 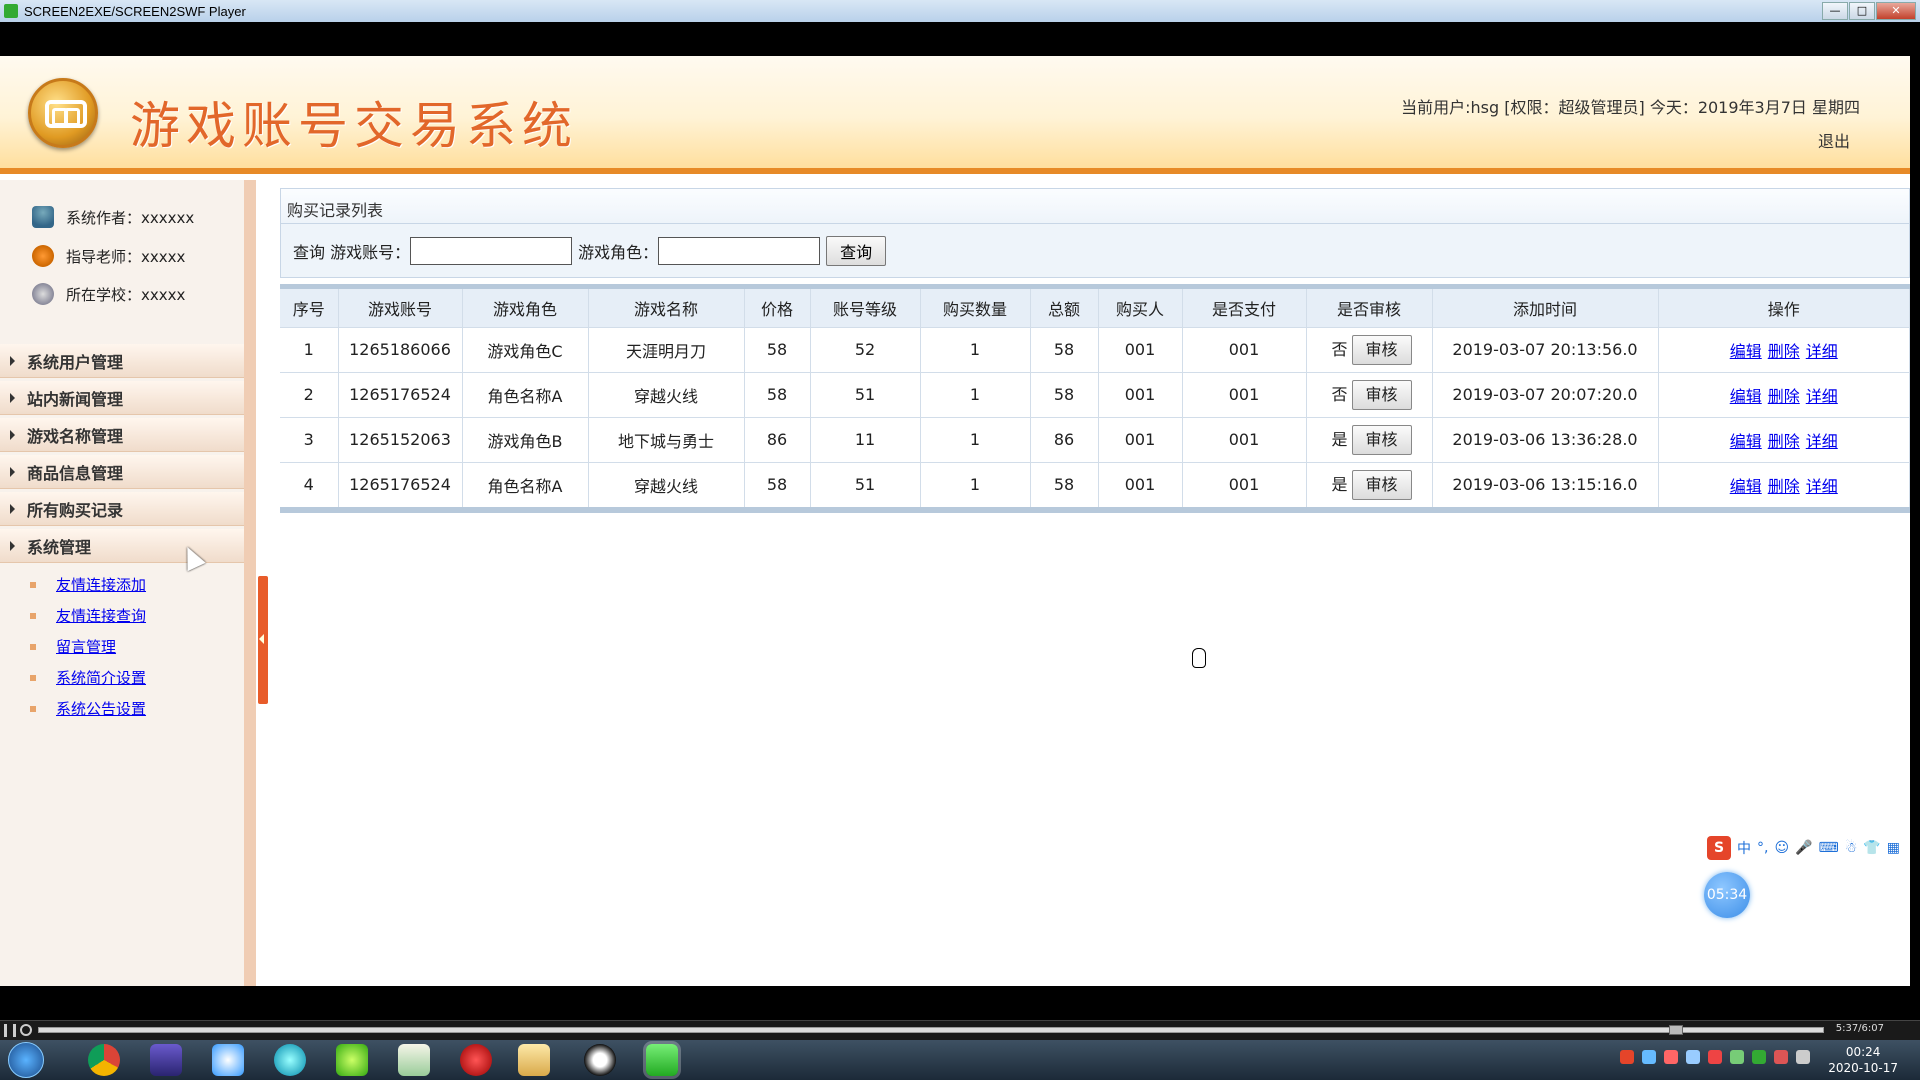 I want to click on stop-icon, so click(x=26, y=1030).